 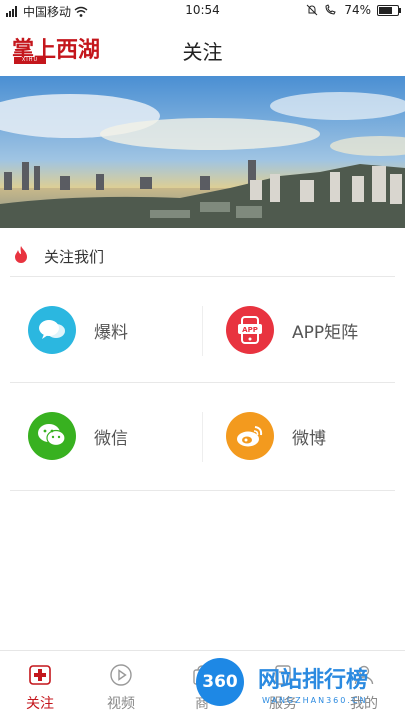 I want to click on battery-text: 74%, so click(x=357, y=10).